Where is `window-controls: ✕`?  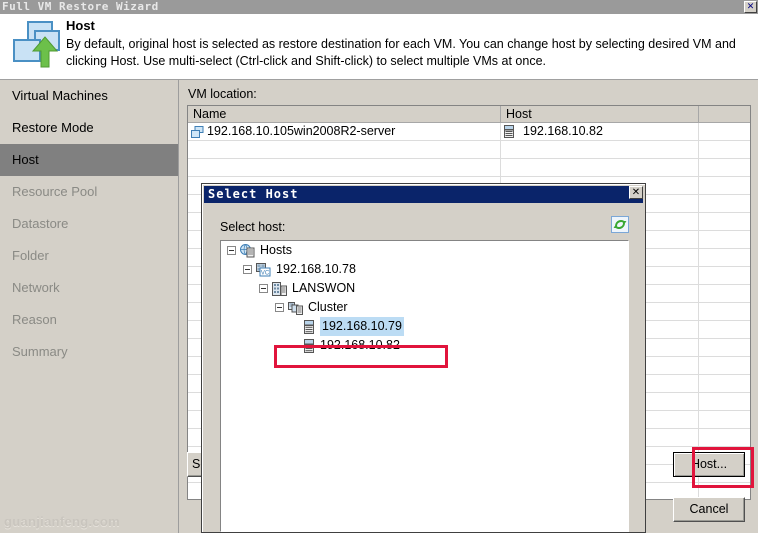
window-controls: ✕ is located at coordinates (750, 7).